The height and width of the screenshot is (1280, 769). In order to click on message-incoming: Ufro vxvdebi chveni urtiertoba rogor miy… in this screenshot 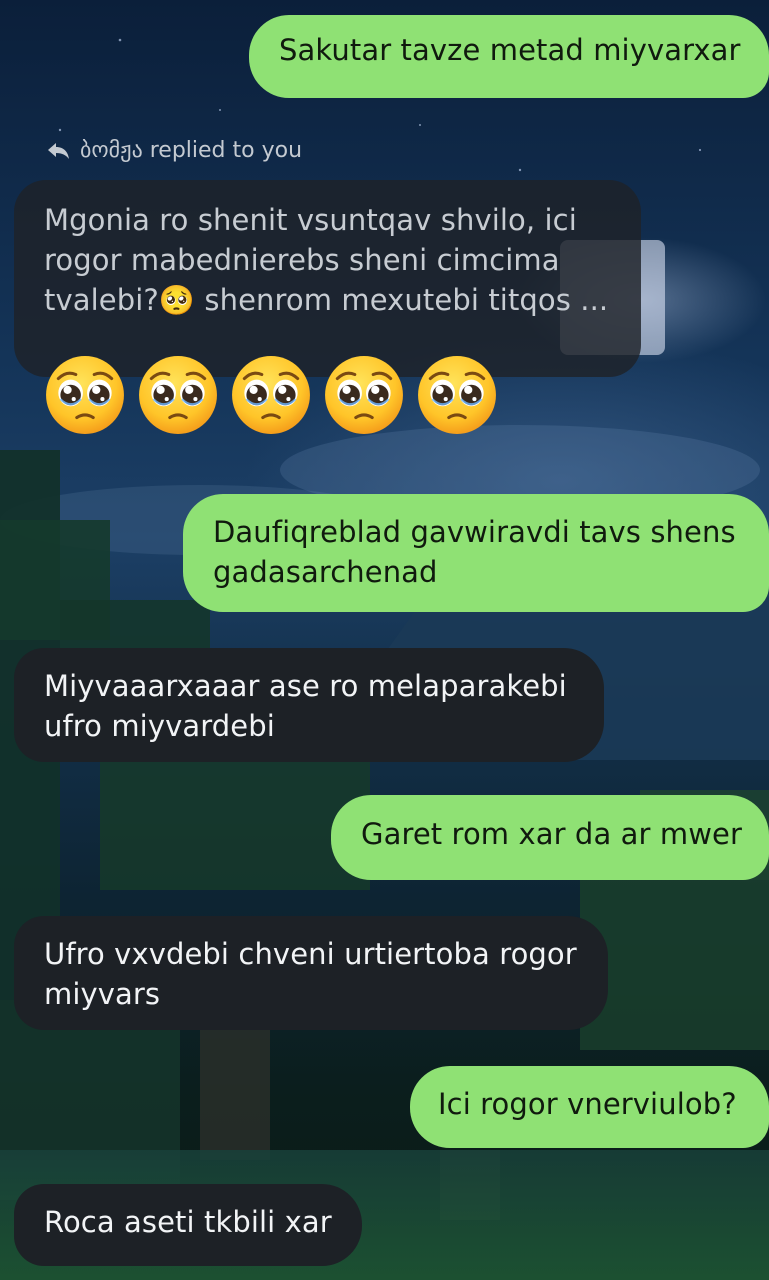, I will do `click(311, 973)`.